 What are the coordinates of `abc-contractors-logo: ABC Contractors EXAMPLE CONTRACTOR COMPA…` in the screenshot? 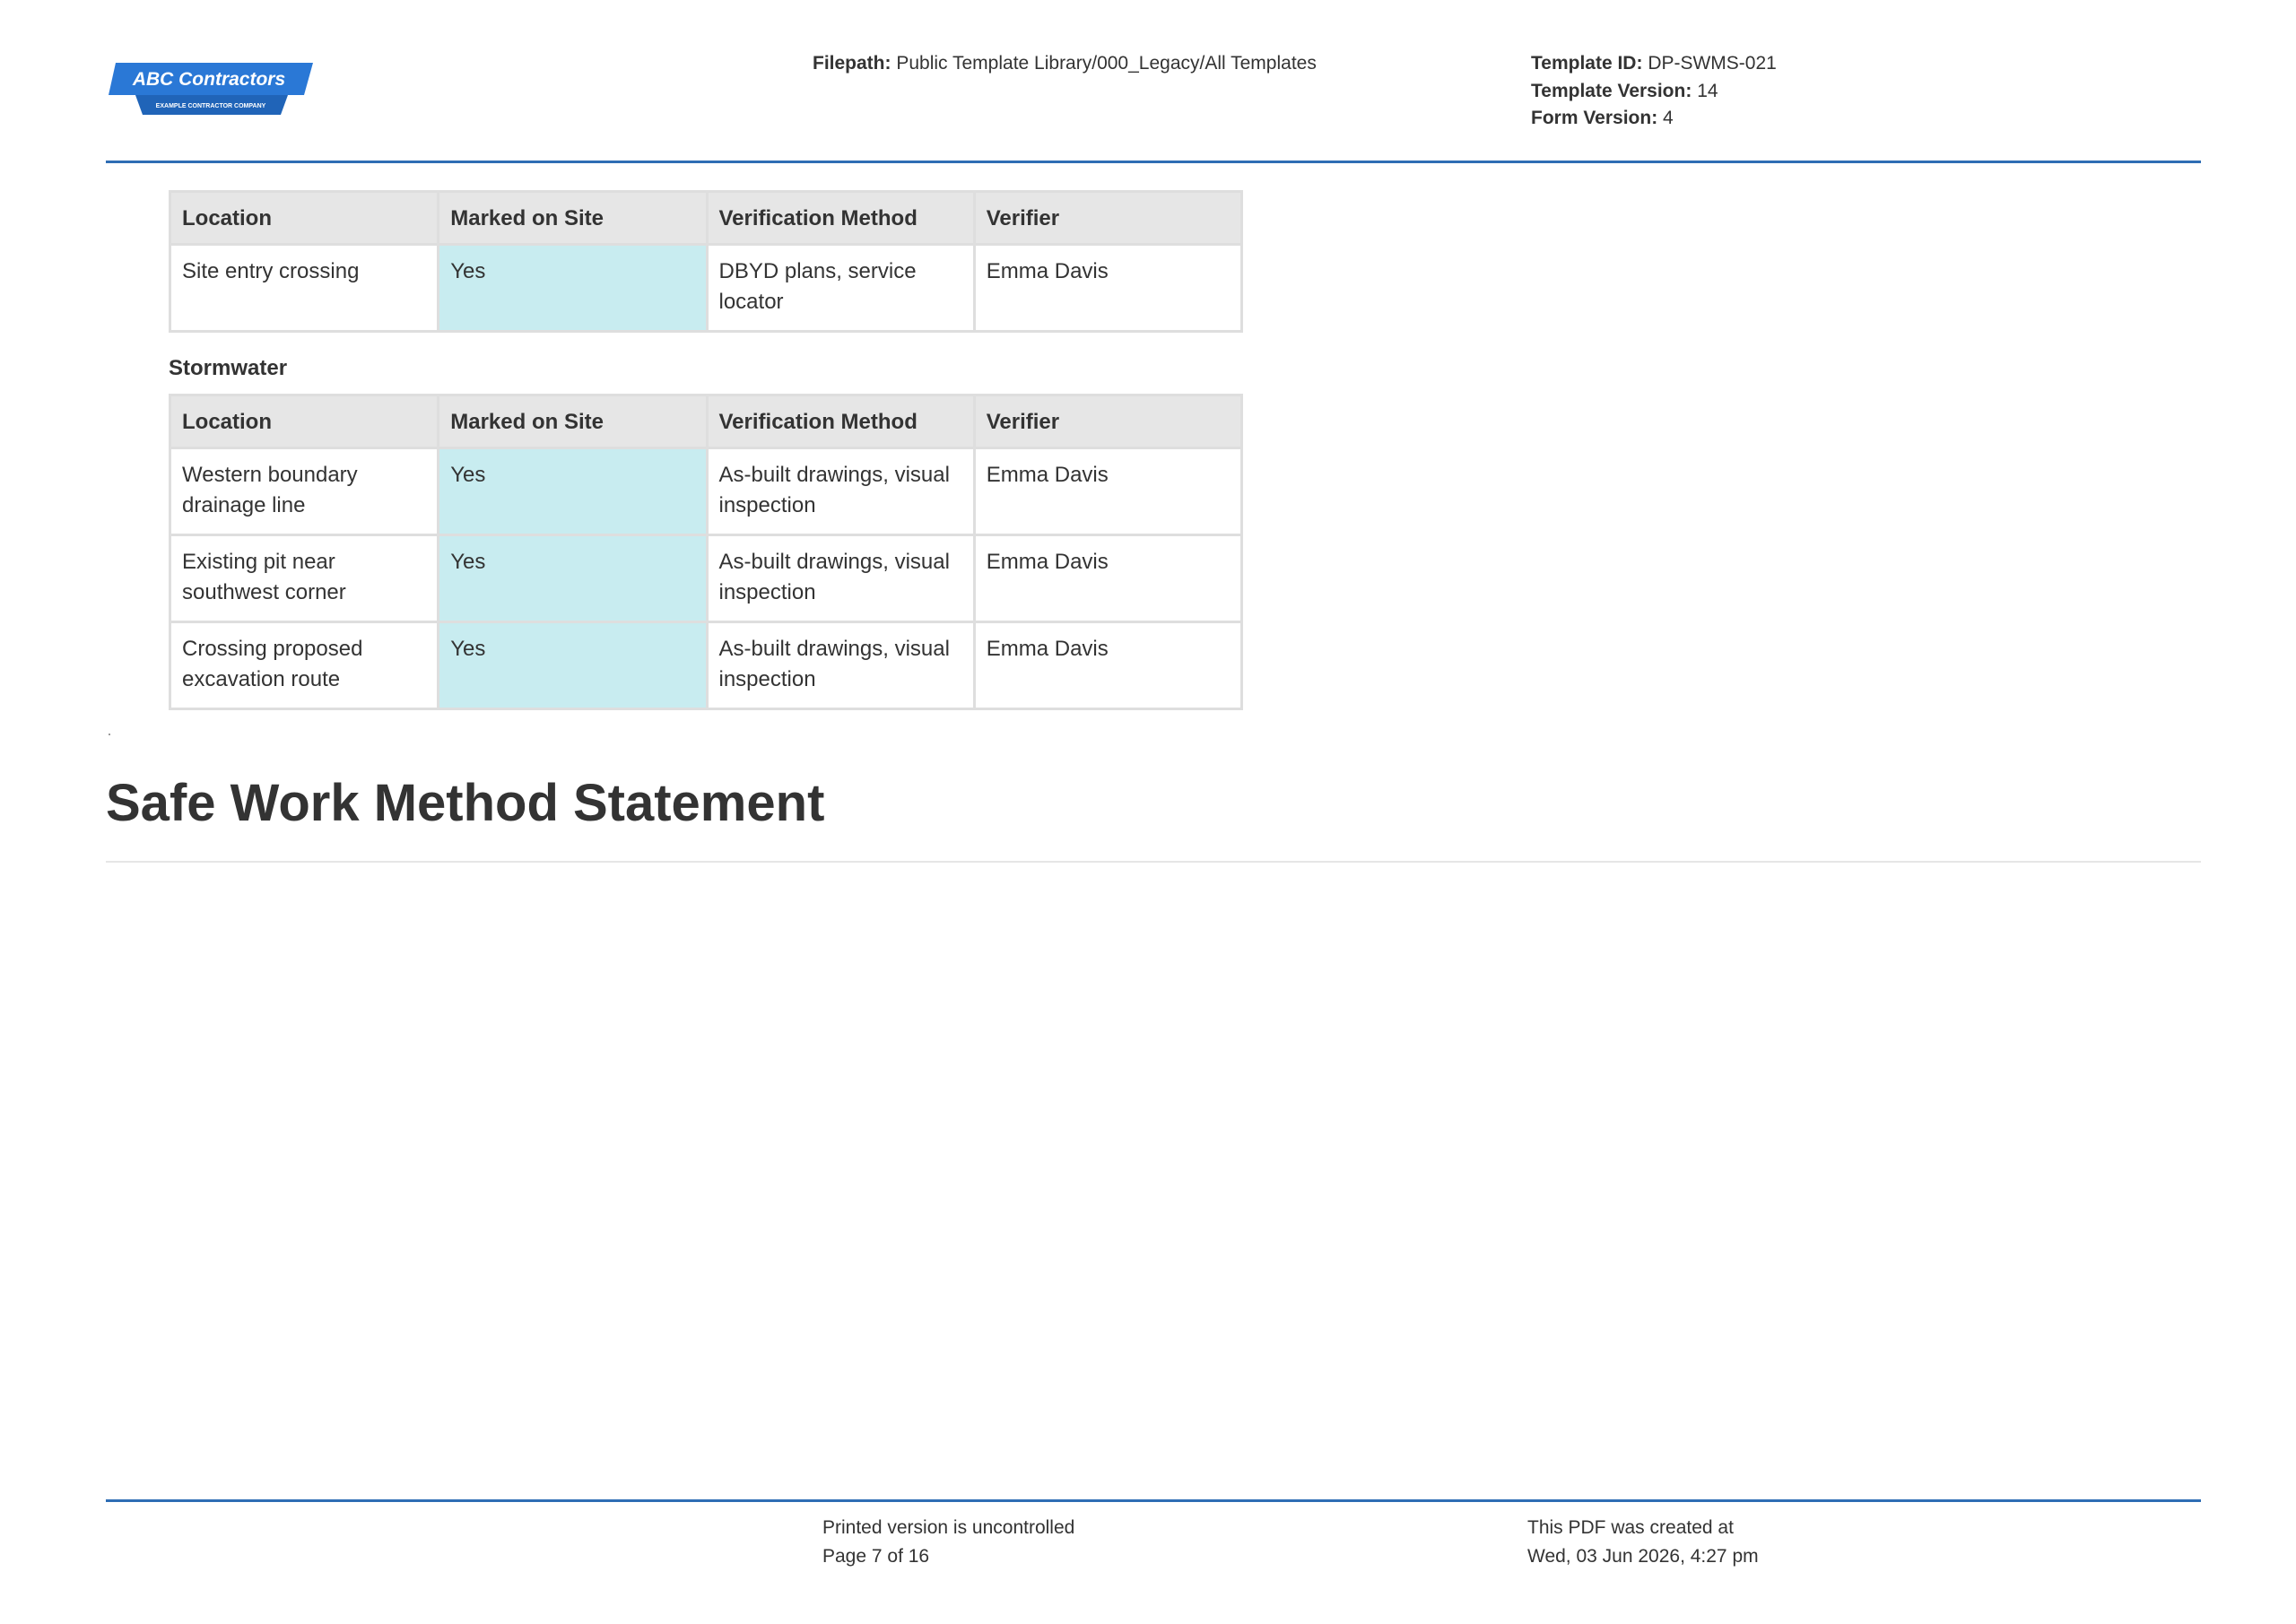 It's located at (211, 89).